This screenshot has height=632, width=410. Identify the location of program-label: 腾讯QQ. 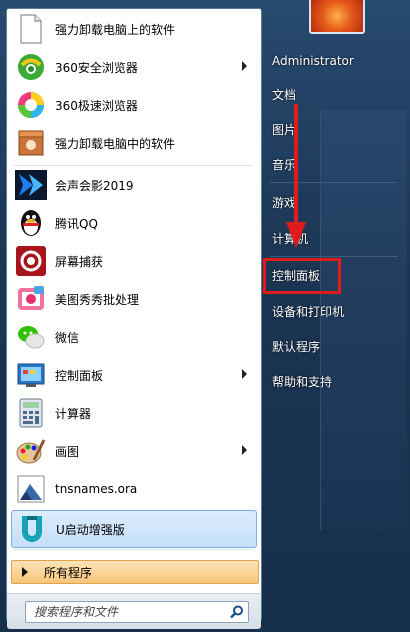
(76, 223).